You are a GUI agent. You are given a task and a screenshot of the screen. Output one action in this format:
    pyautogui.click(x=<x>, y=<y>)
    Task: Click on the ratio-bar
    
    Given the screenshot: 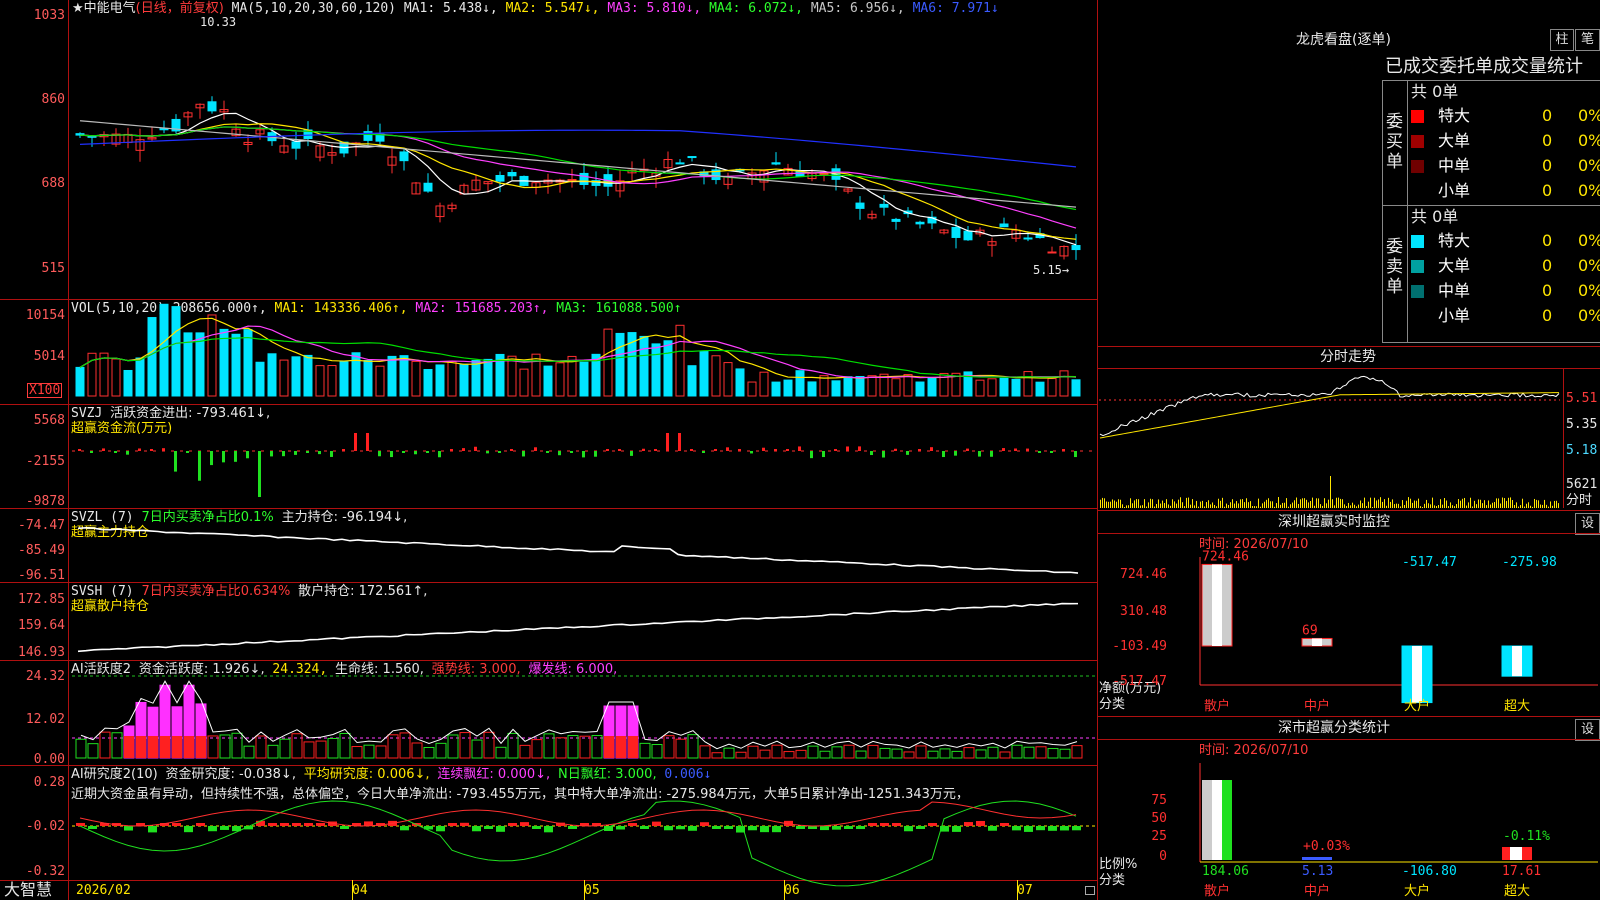 What is the action you would take?
    pyautogui.click(x=1317, y=858)
    